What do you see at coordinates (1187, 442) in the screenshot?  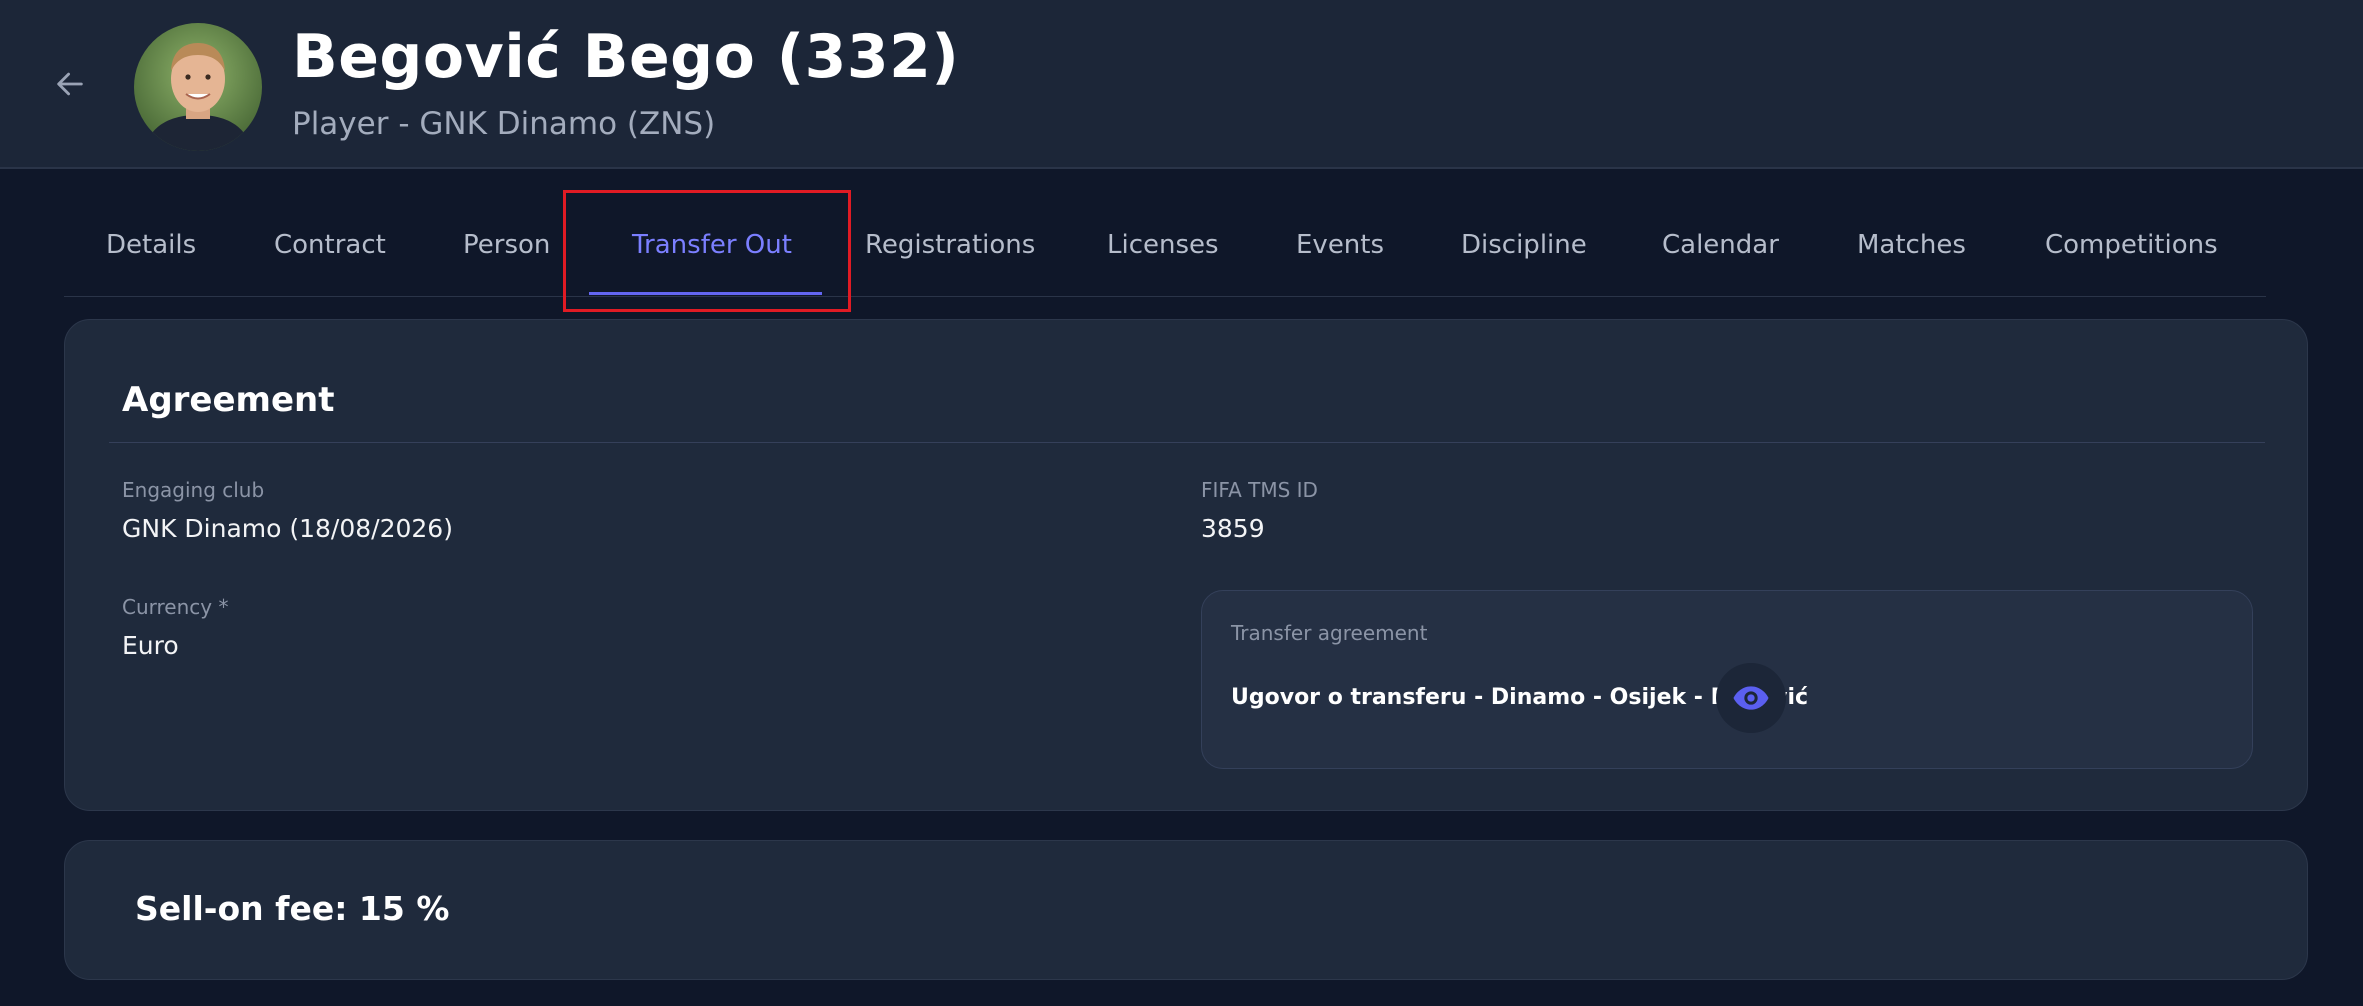 I see `agreement-divider` at bounding box center [1187, 442].